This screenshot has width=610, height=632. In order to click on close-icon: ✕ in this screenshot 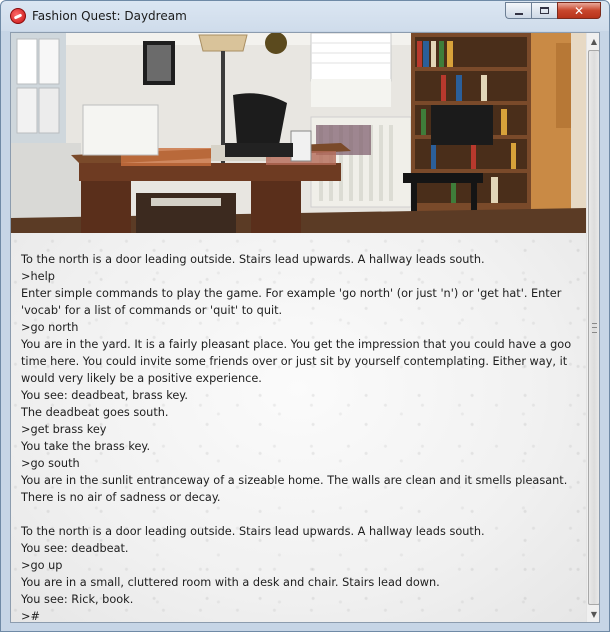, I will do `click(579, 10)`.